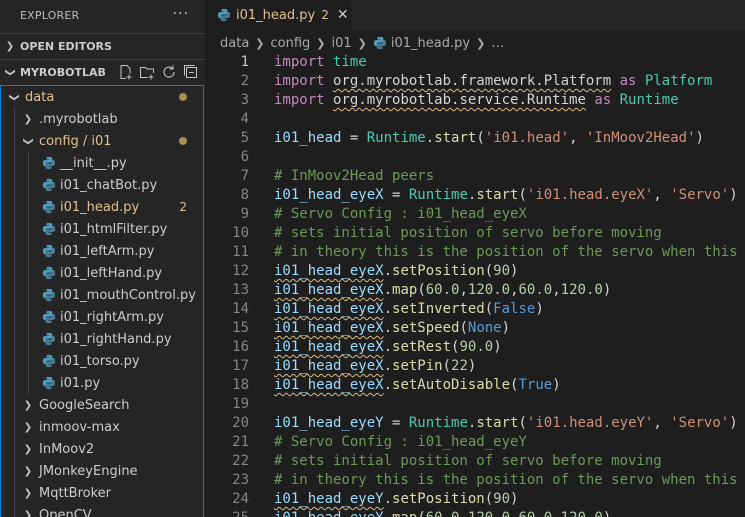 The image size is (745, 517). I want to click on code-token: setAutoDisable, so click(451, 385).